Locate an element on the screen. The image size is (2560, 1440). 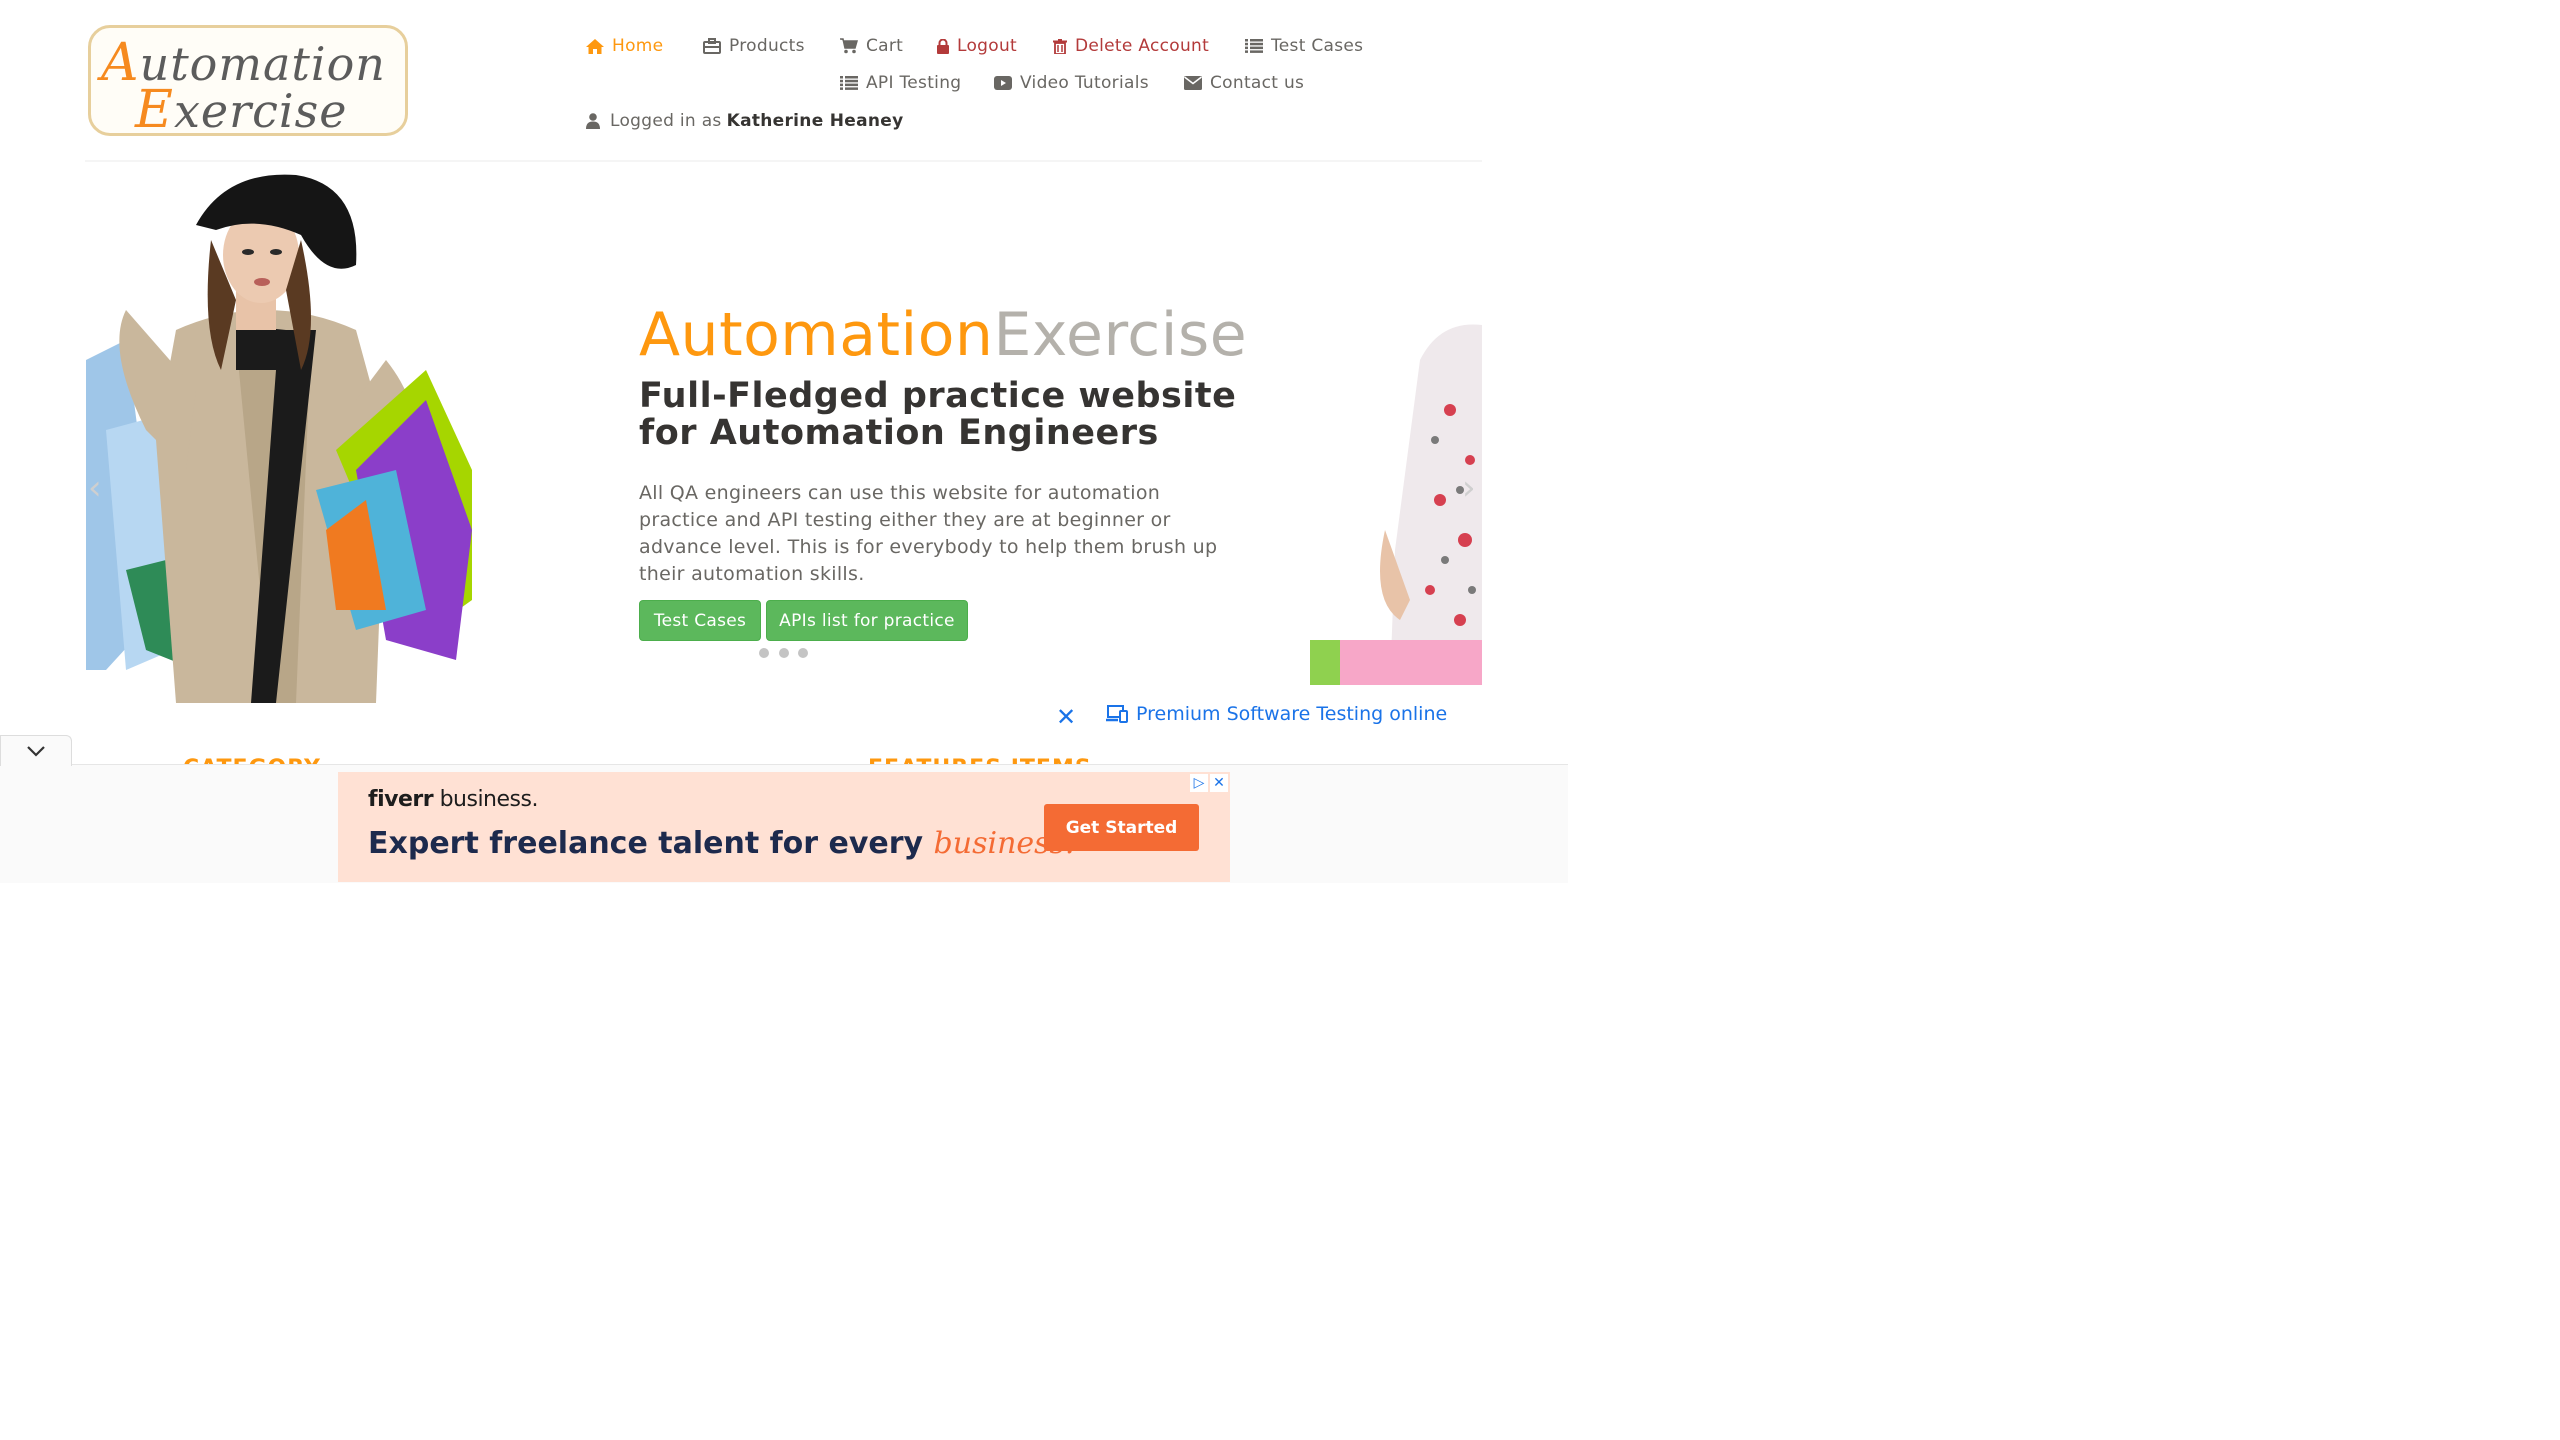
devices-icon is located at coordinates (1117, 714).